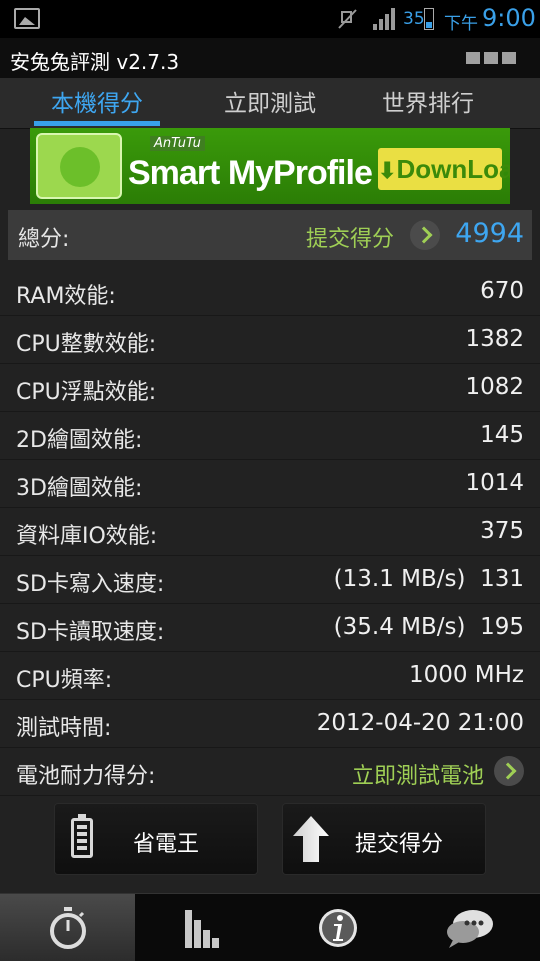 The width and height of the screenshot is (540, 961). Describe the element at coordinates (270, 628) in the screenshot. I see `score-row-sd-read: SD卡讀取速度: (35.4 MB/s) 195` at that location.